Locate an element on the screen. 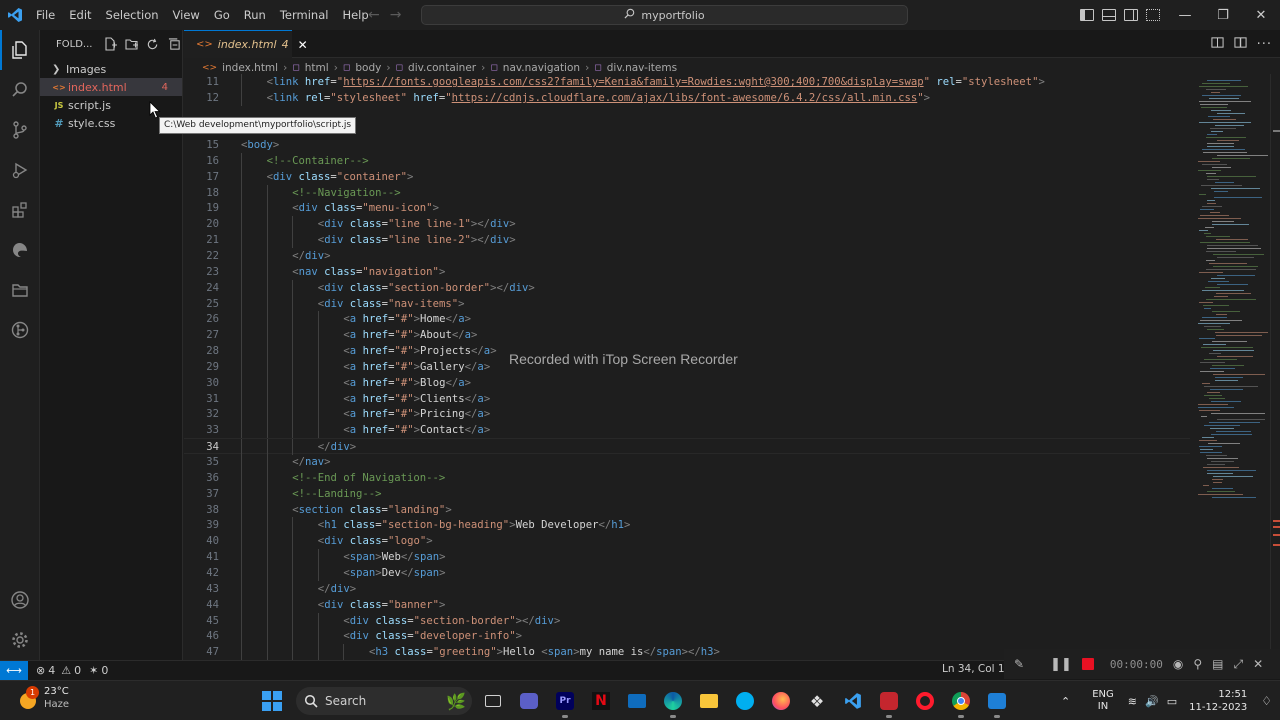 The image size is (1280, 720). code-line: 21 <div class="line line-2"></div> is located at coordinates (687, 240).